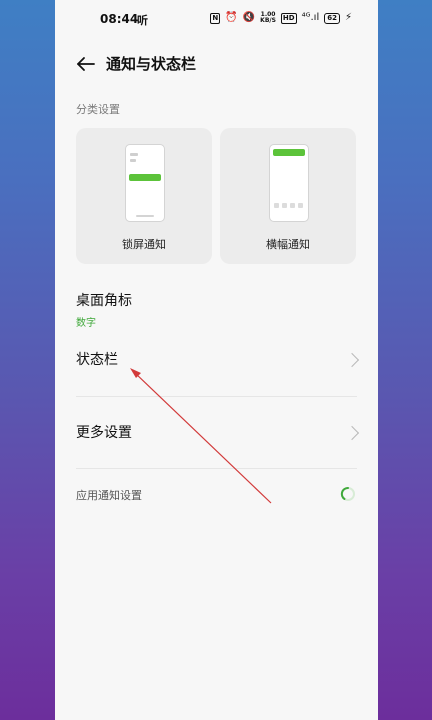 The height and width of the screenshot is (720, 432). I want to click on status-bar: 08:44 听 N ⏰ 🔇 1.00 KB/S HD ⁴ᴳ.ıl 62 ⚡, so click(216, 20).